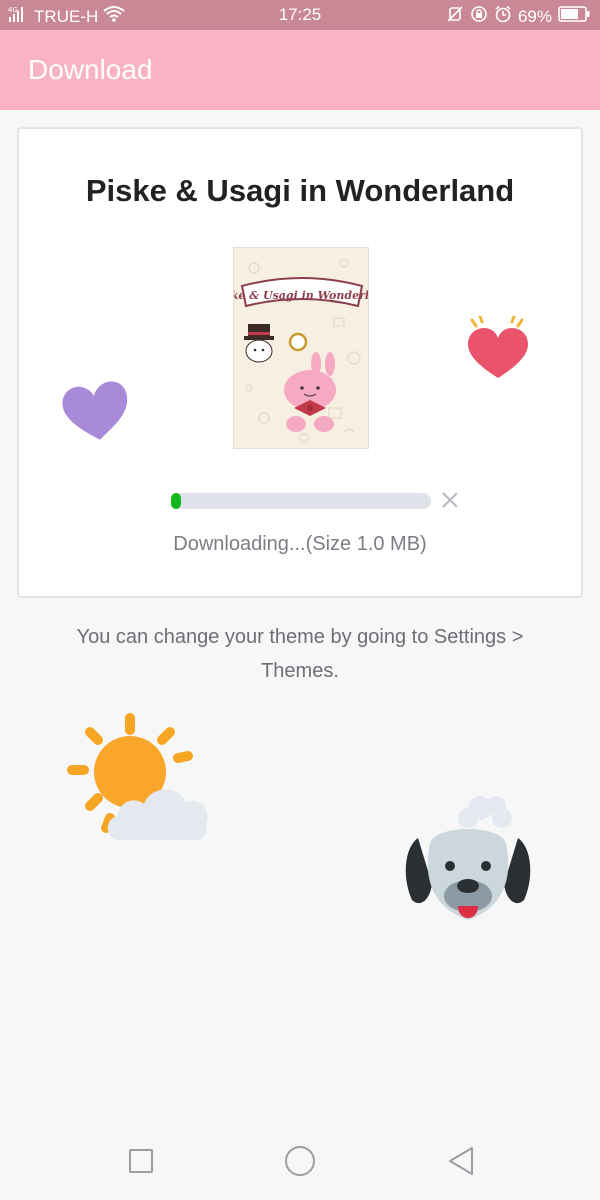 This screenshot has height=1200, width=600. I want to click on cancel-download-button, so click(450, 500).